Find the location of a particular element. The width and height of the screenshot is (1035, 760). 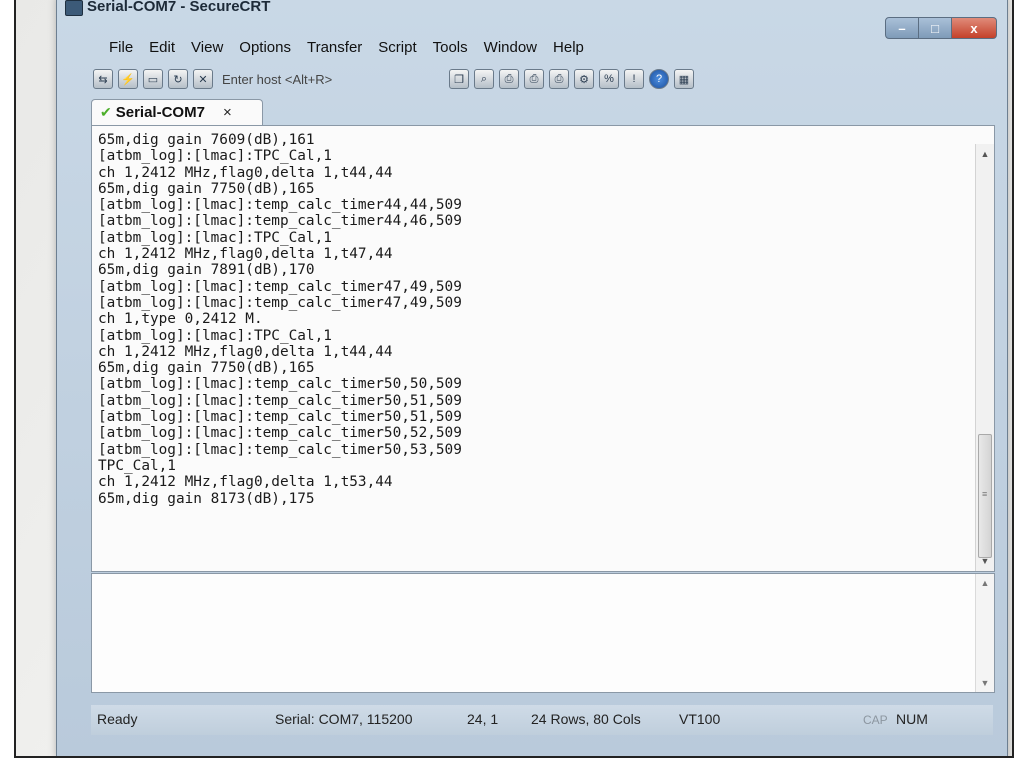

toolbar: ⇆ ⚡ ▭ ↻ ✕ ❐ ⌕ ⎙ ⎙ ⎙ ⚙ % ! ? ▦ is located at coordinates (535, 79).